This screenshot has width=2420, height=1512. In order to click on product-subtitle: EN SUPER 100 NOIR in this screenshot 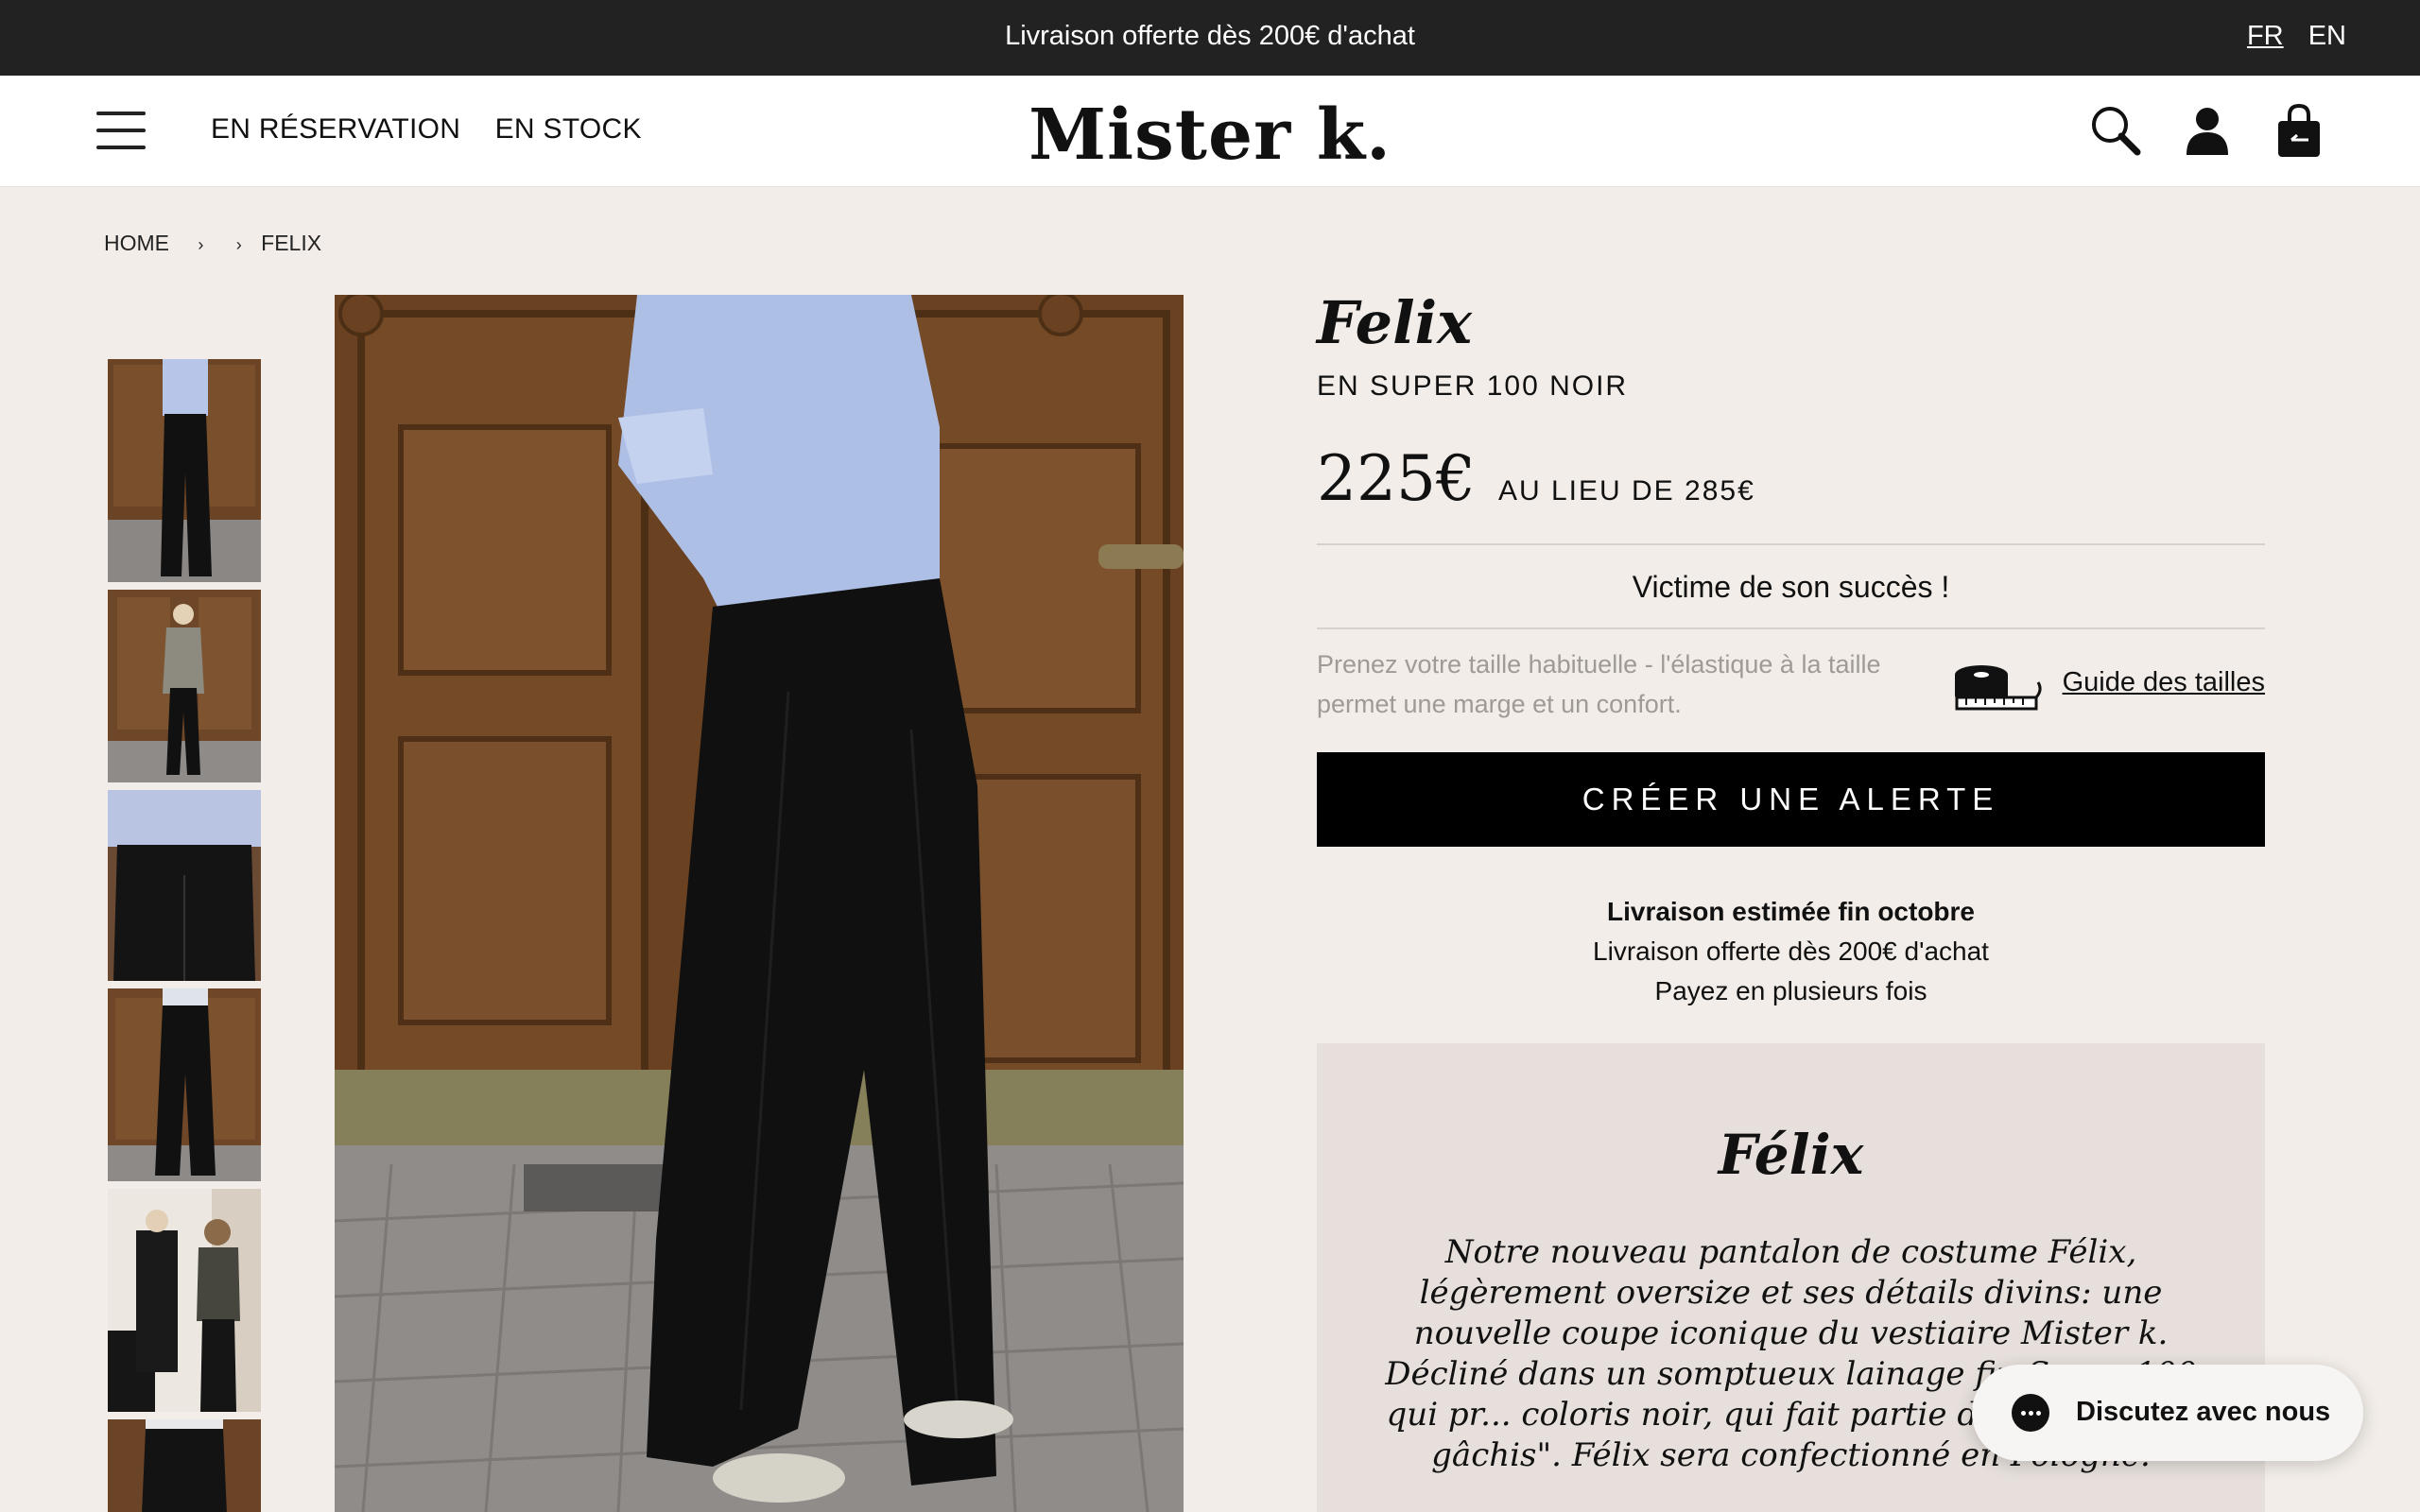, I will do `click(1473, 386)`.